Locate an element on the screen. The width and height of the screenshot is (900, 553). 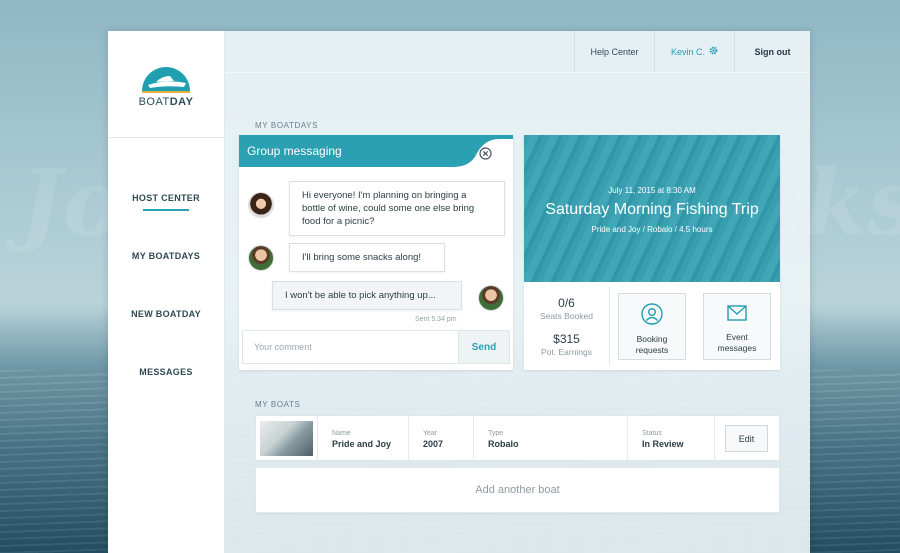
user-name: Kevin C. is located at coordinates (687, 51).